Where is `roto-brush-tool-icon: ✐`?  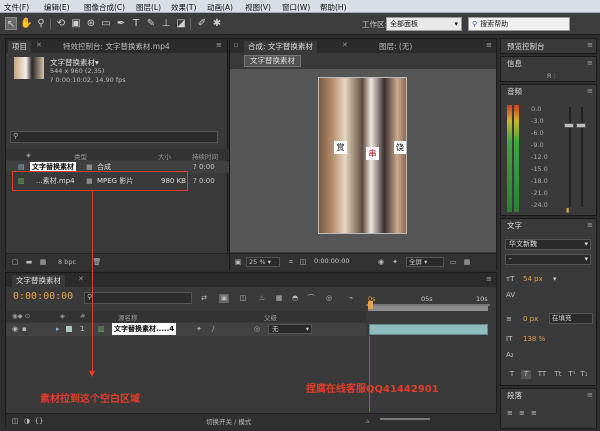
roto-brush-tool-icon: ✐ is located at coordinates (202, 23).